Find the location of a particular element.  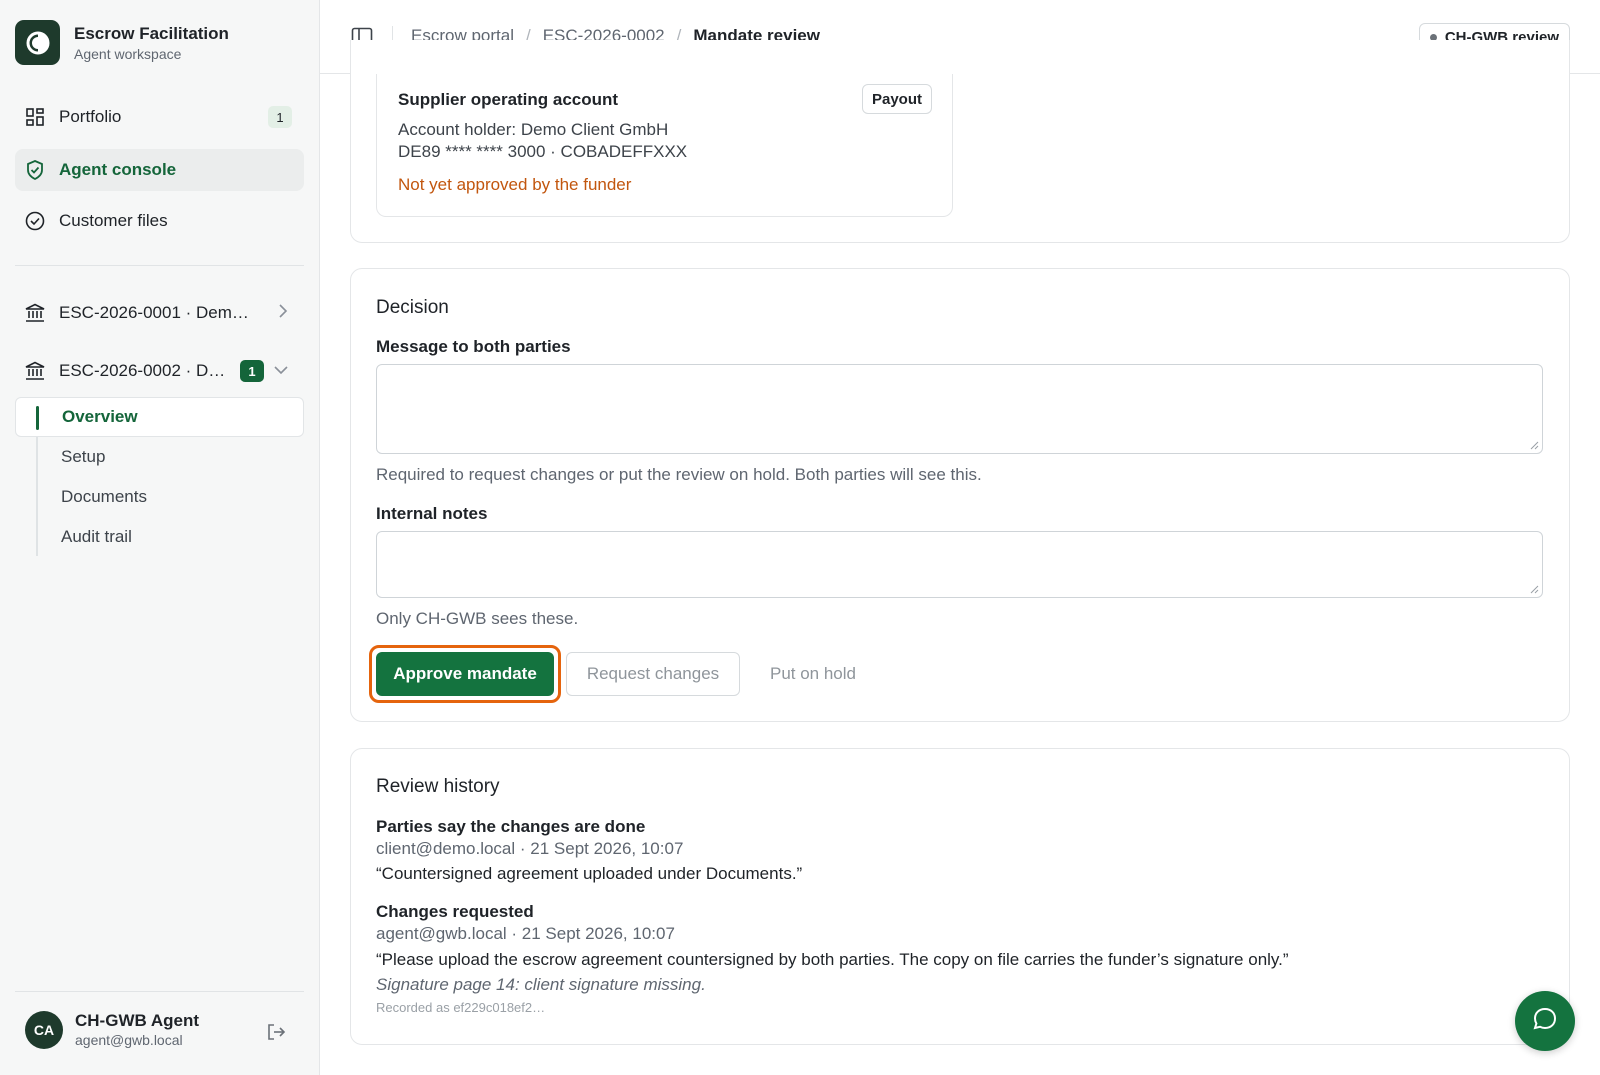

history-event-title: Parties say the changes are done is located at coordinates (511, 826).